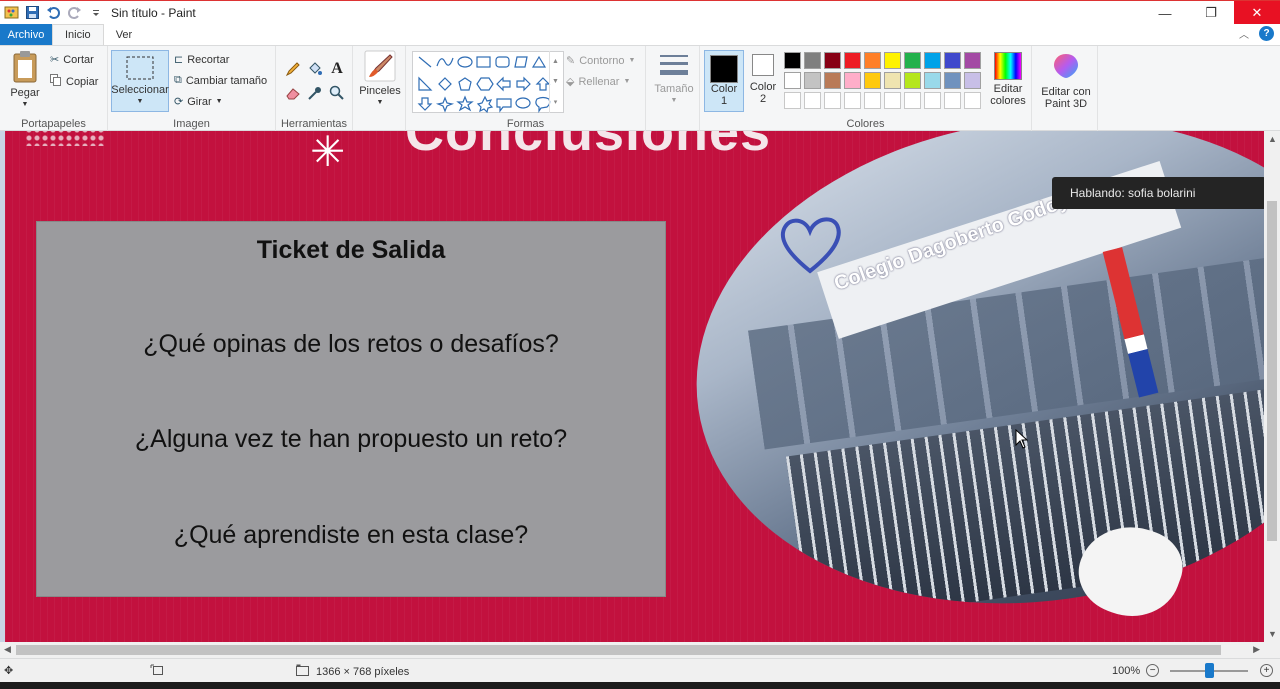  Describe the element at coordinates (1272, 139) in the screenshot. I see `scroll-up-icon: ▲` at that location.